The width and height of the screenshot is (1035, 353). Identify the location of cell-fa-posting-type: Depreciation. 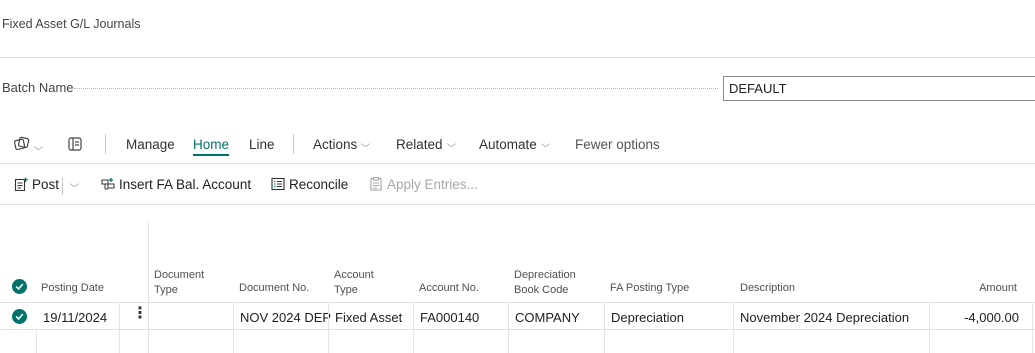
(647, 317).